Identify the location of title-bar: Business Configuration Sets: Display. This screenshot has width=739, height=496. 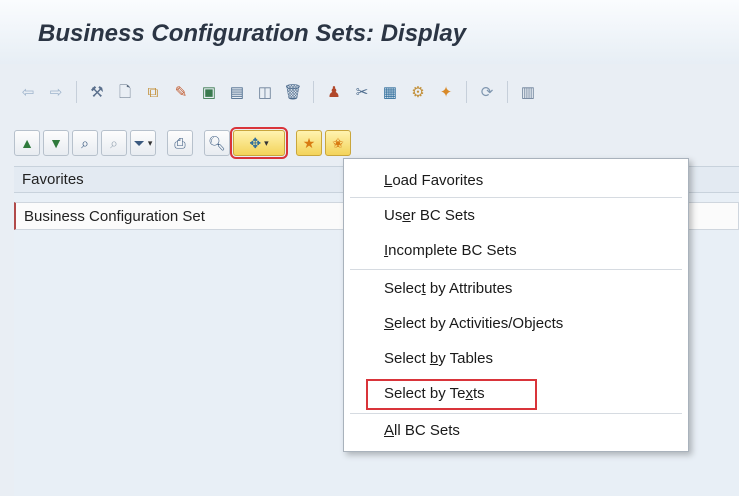
(369, 32).